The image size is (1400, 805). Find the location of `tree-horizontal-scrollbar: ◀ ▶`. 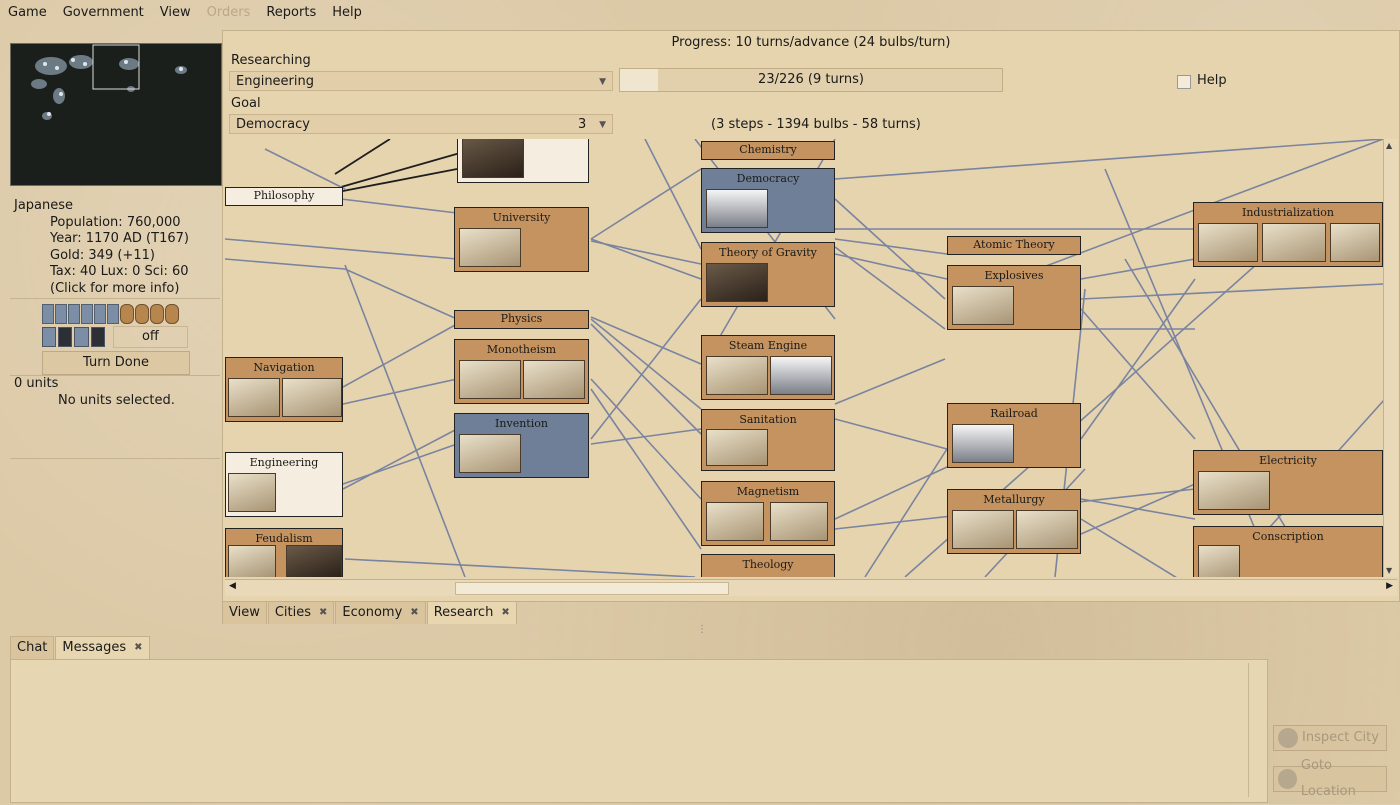

tree-horizontal-scrollbar: ◀ ▶ is located at coordinates (811, 587).